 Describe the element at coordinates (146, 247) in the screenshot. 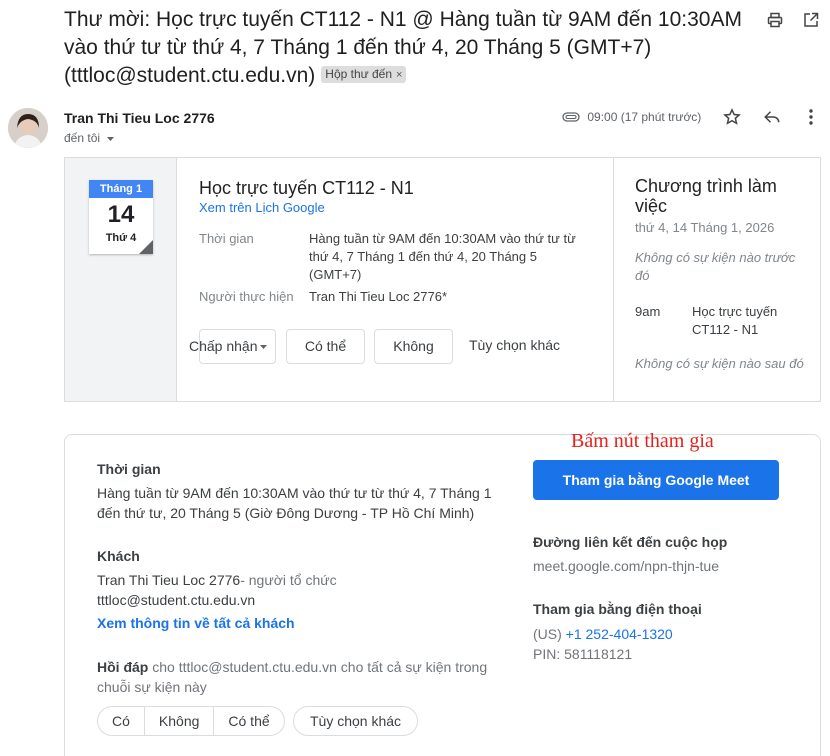

I see `page-fold-icon` at that location.